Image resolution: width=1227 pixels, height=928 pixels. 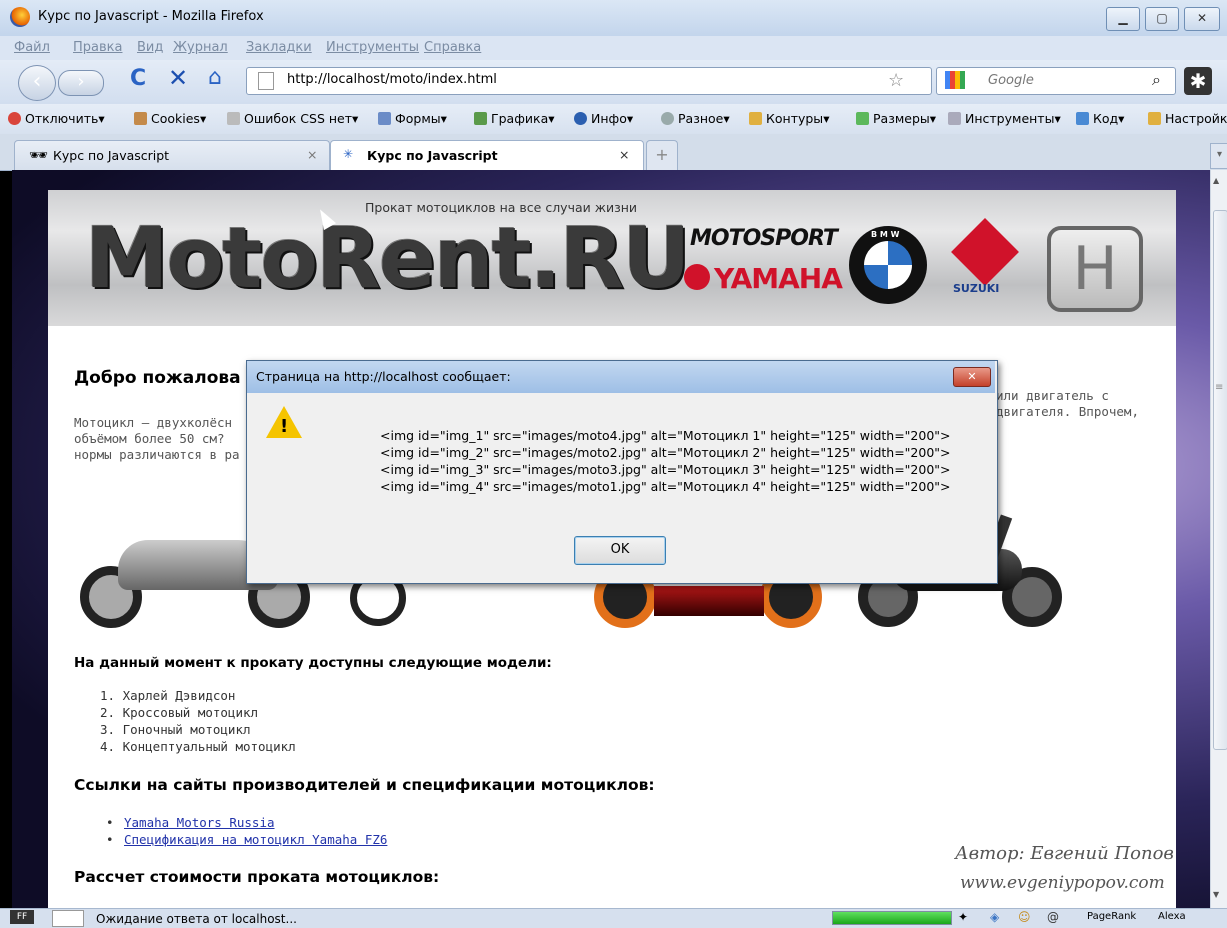 What do you see at coordinates (37, 83) in the screenshot?
I see `back-button: ‹` at bounding box center [37, 83].